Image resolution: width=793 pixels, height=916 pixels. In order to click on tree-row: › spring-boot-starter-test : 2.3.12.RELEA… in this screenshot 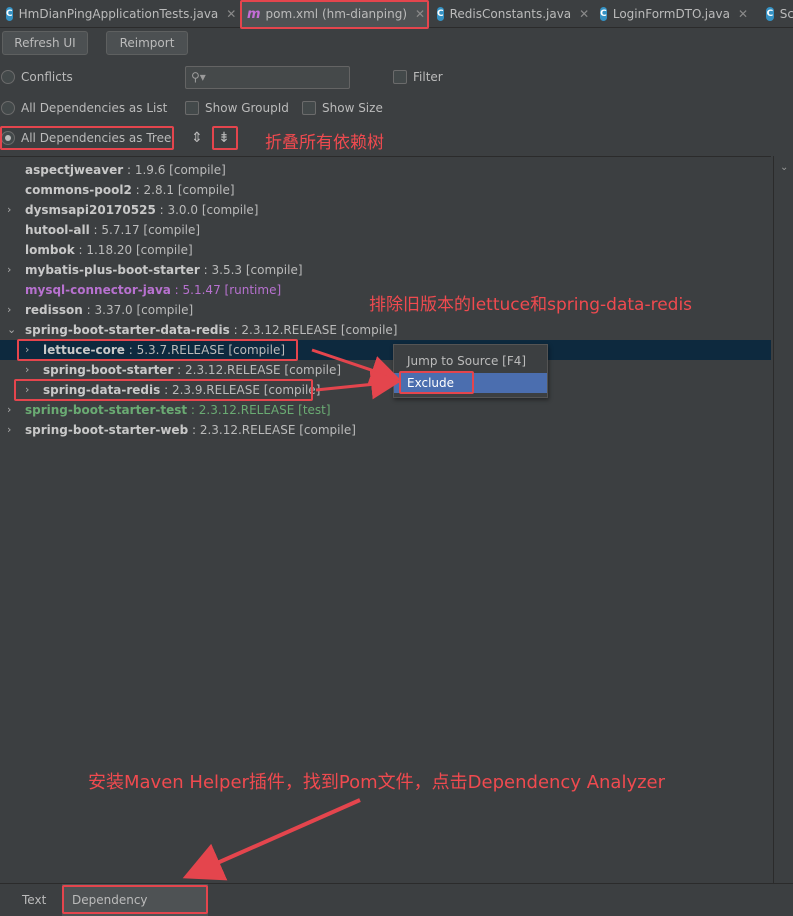, I will do `click(385, 410)`.